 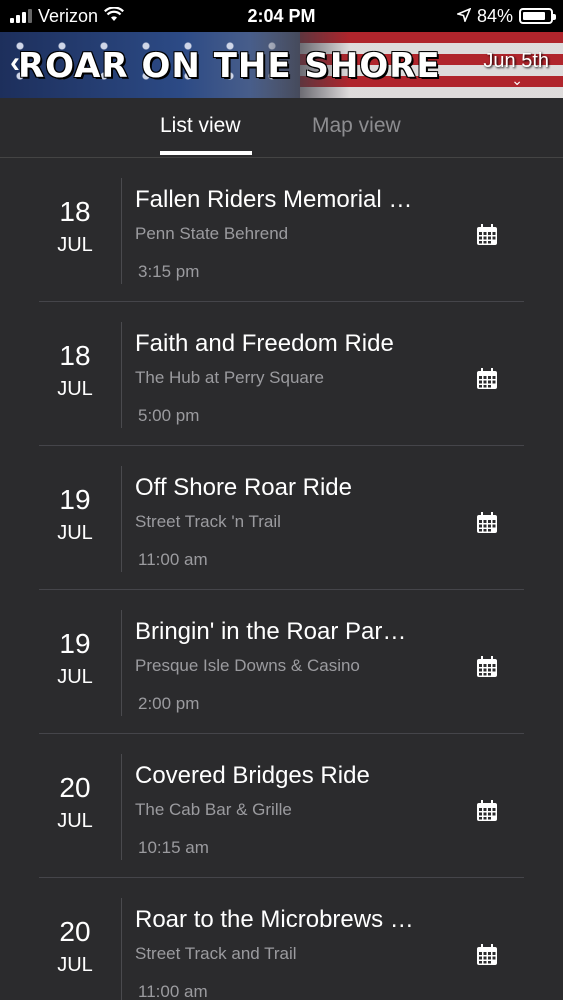 I want to click on event-title-logo: ROAR ON THE SHORE, so click(x=229, y=66).